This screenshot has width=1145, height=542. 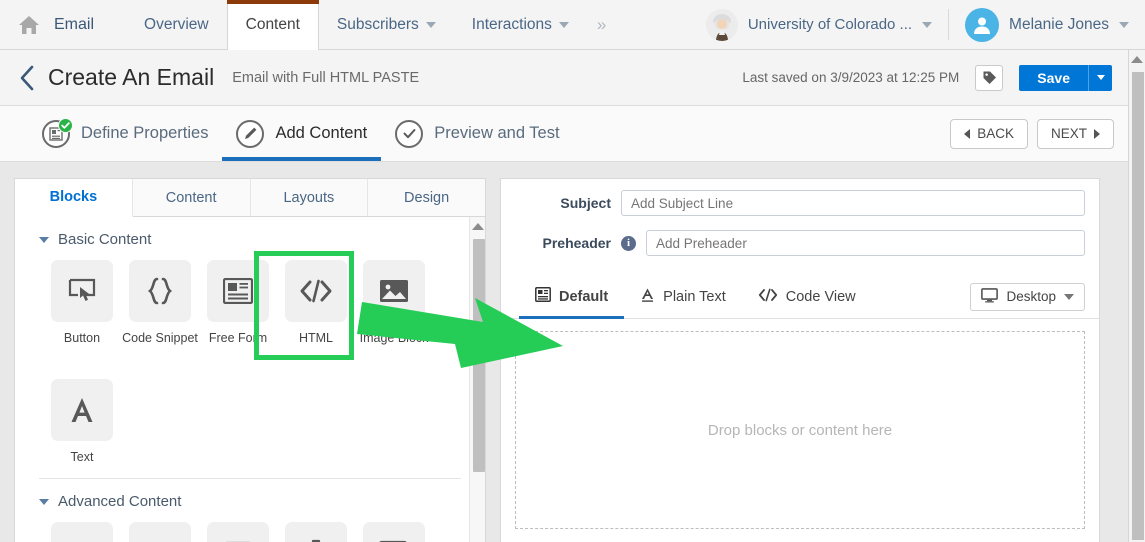 I want to click on next-step-button: NEXT, so click(x=1075, y=133).